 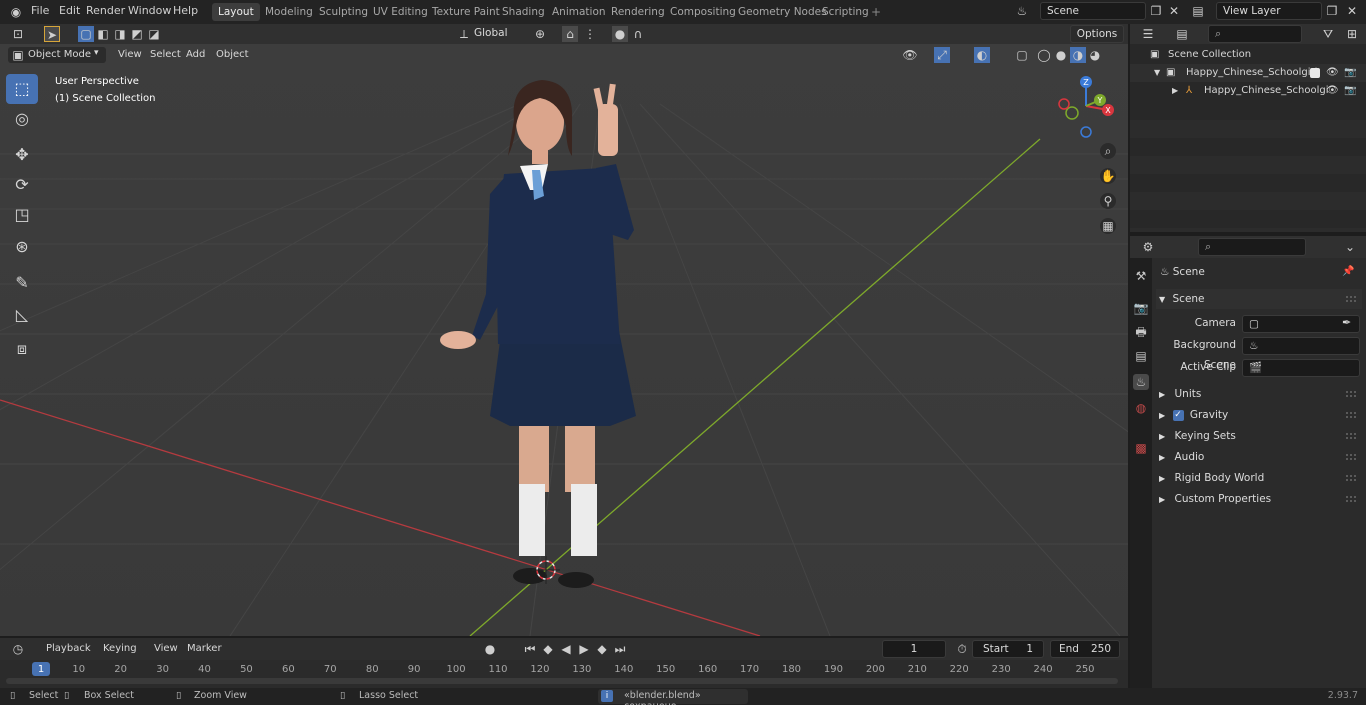 What do you see at coordinates (673, 697) in the screenshot?
I see `status-report: i «blender.blend» сохранено` at bounding box center [673, 697].